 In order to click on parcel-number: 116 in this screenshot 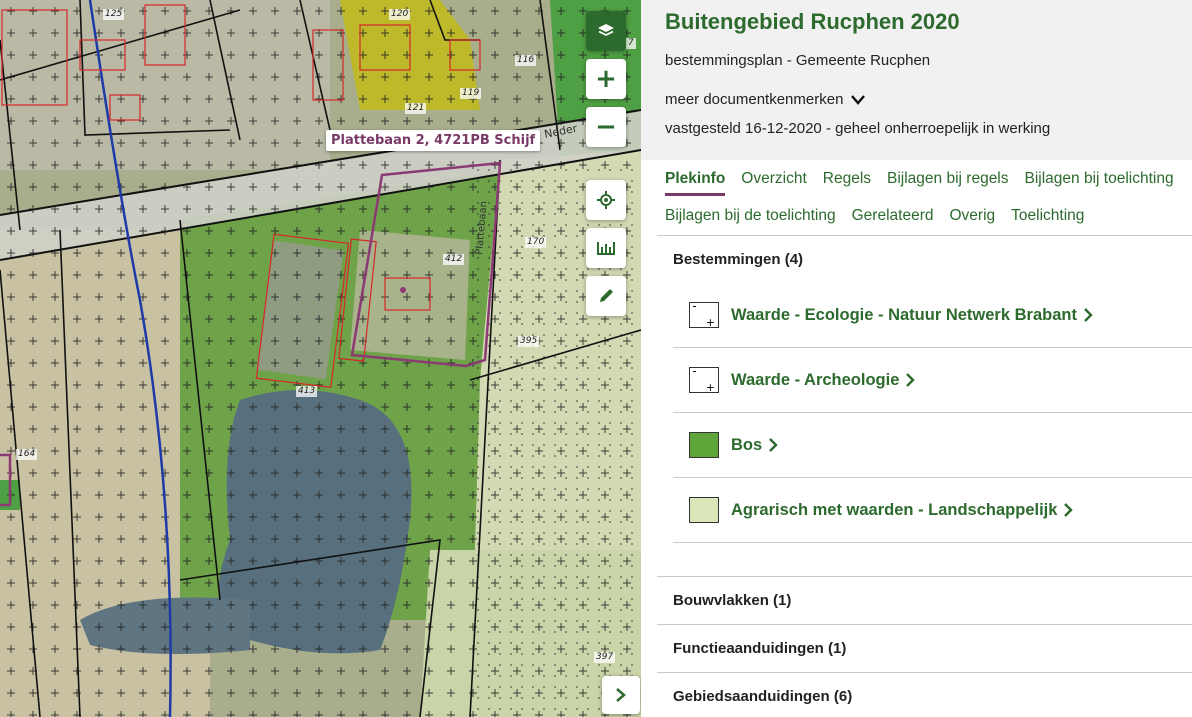, I will do `click(526, 60)`.